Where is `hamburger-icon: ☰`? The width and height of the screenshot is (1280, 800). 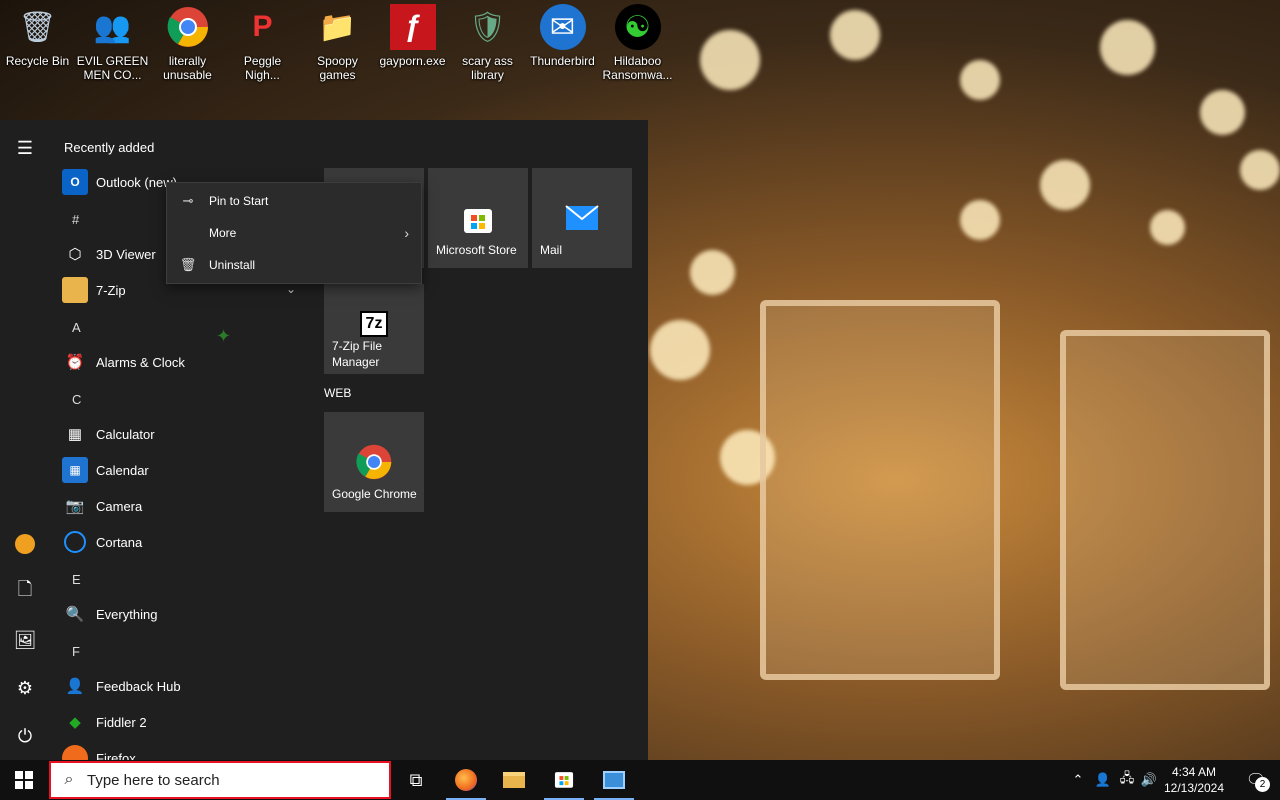 hamburger-icon: ☰ is located at coordinates (25, 147).